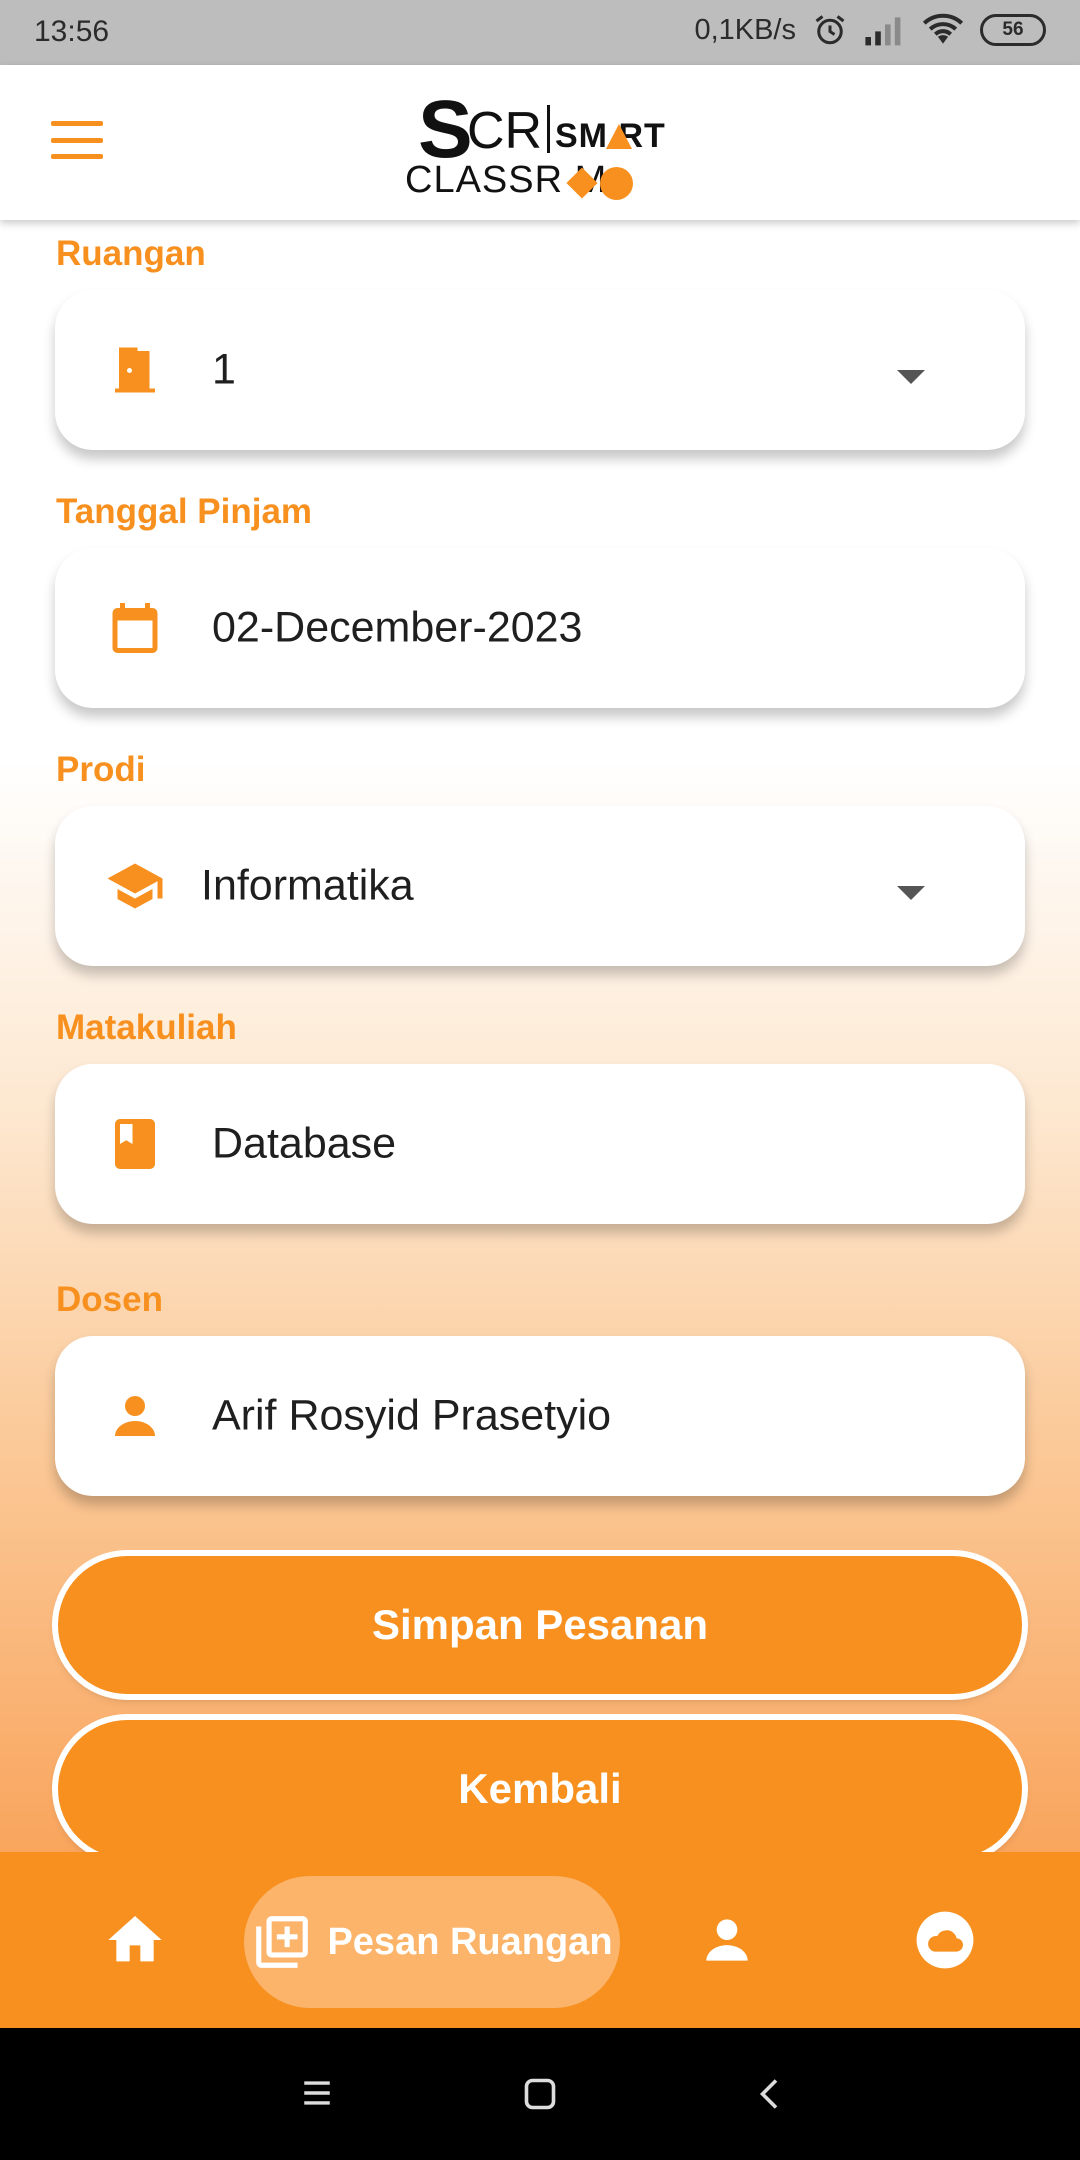 The image size is (1080, 2160). Describe the element at coordinates (545, 143) in the screenshot. I see `app-logo: S CR SM RT CLASSR M` at that location.